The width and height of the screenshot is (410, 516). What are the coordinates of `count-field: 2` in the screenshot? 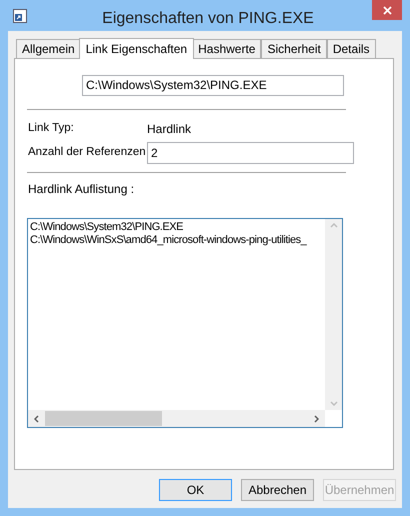 It's located at (250, 153).